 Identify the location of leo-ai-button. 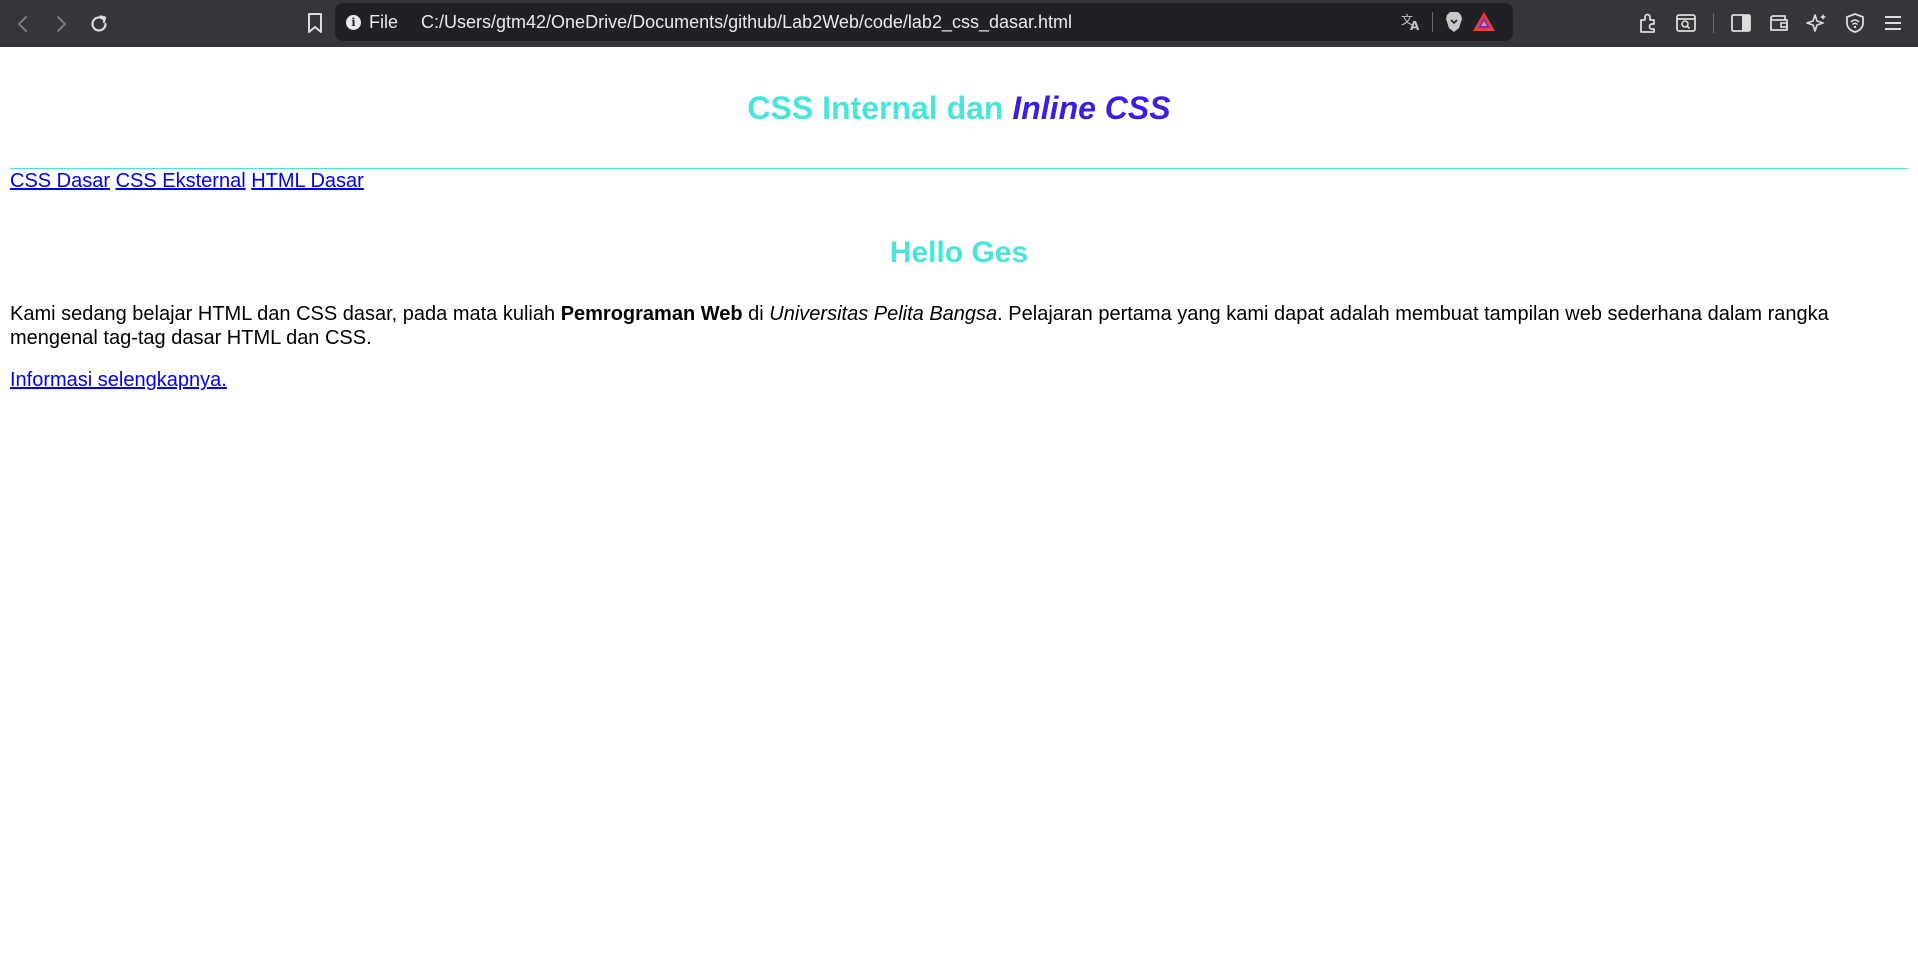
(1817, 23).